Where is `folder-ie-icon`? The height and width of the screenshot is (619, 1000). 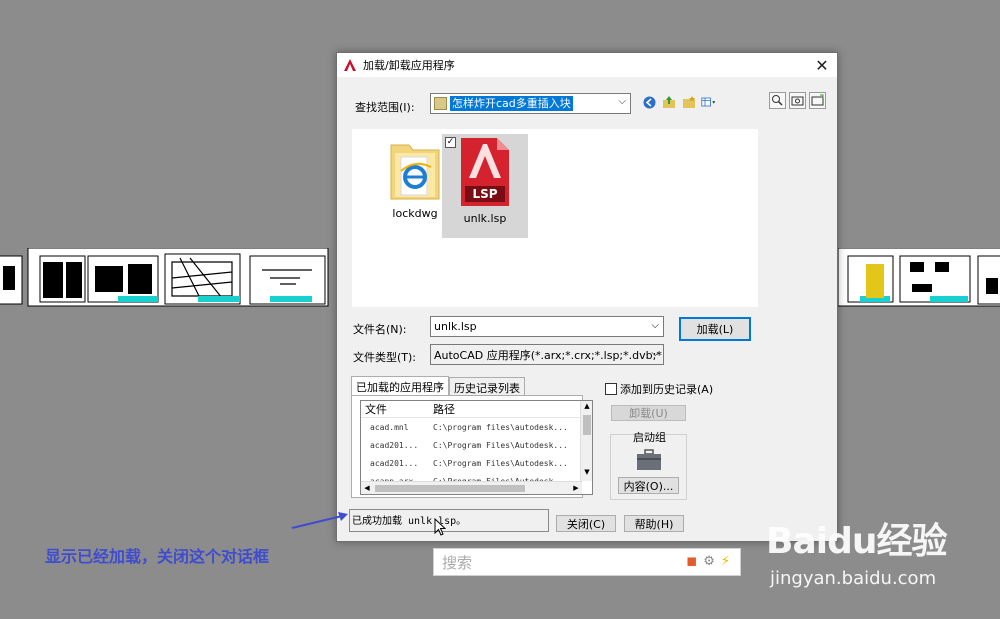 folder-ie-icon is located at coordinates (415, 172).